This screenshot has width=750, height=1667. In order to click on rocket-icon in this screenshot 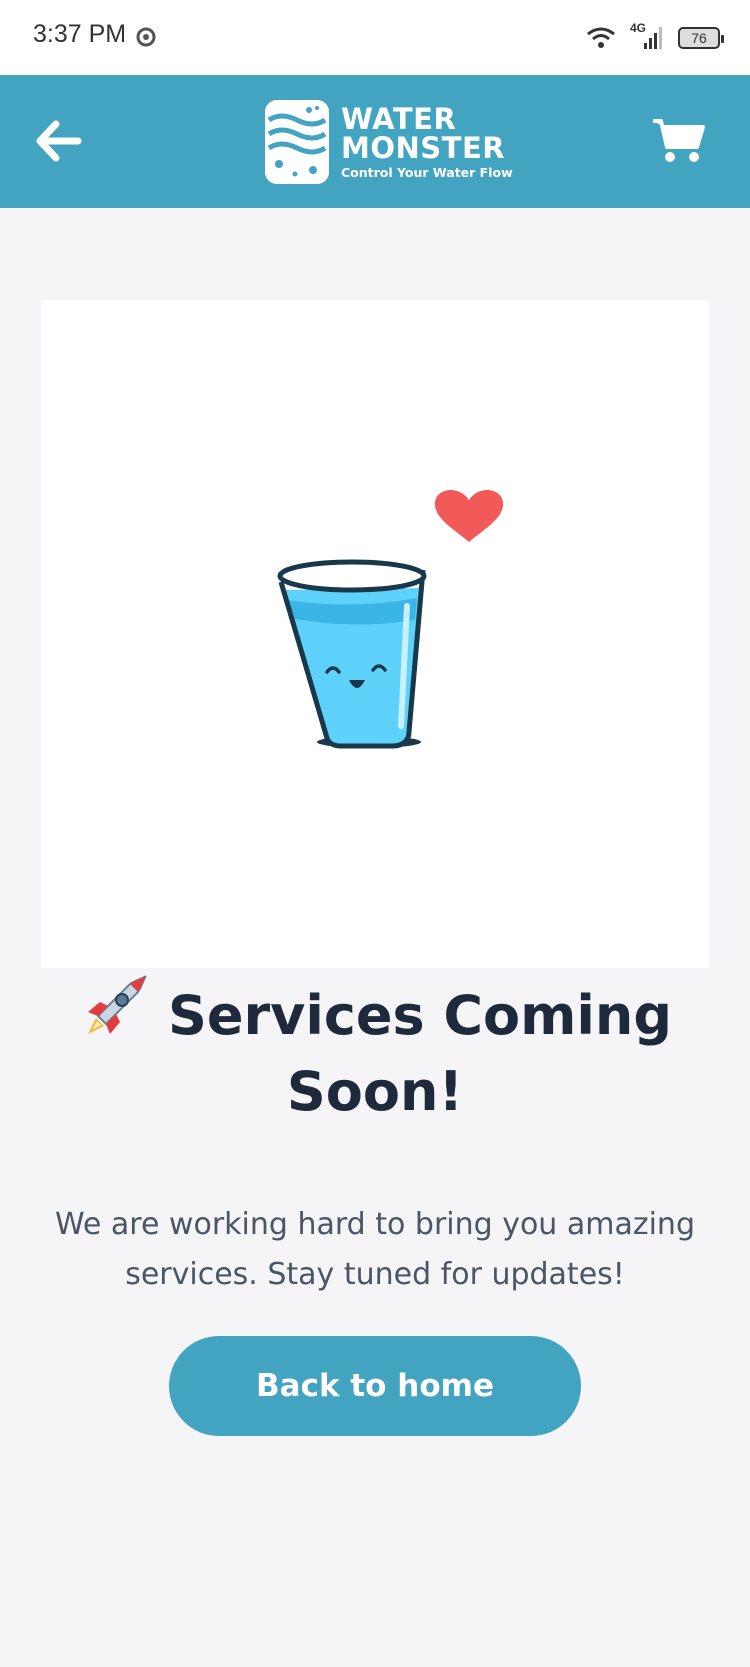, I will do `click(117, 1004)`.